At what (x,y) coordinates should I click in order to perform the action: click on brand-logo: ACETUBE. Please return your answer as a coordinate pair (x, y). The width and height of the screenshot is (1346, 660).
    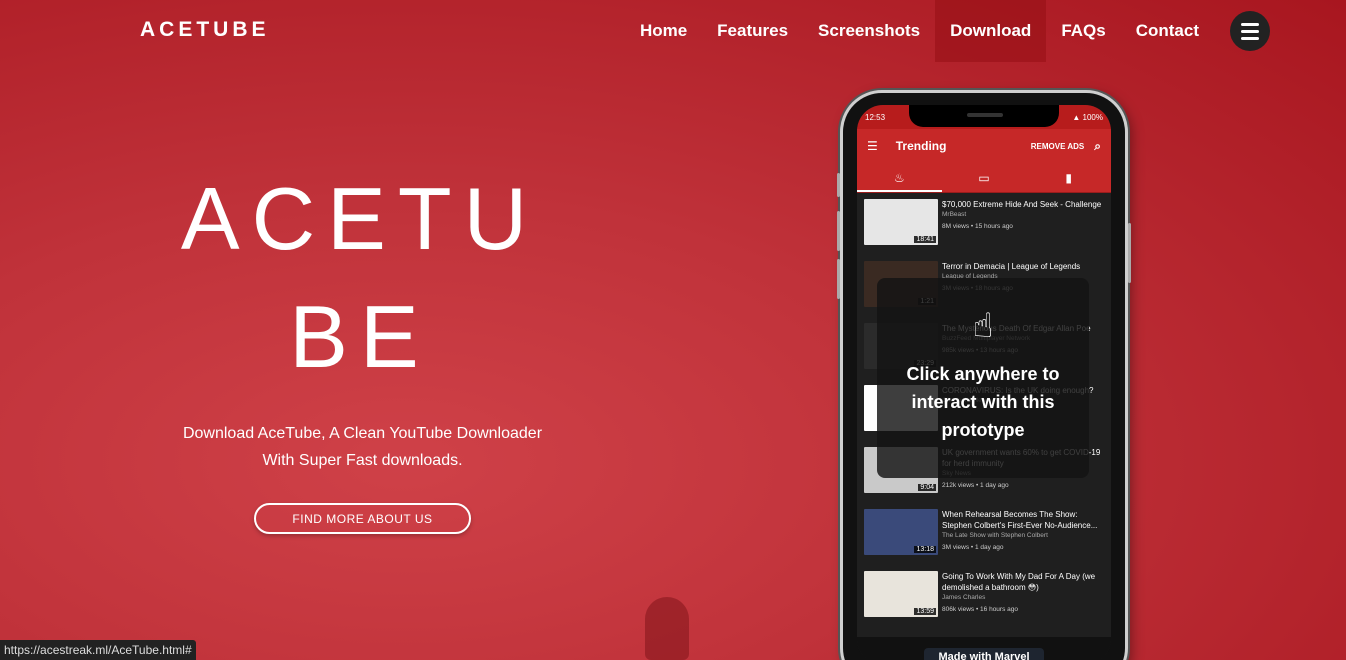
    Looking at the image, I should click on (205, 30).